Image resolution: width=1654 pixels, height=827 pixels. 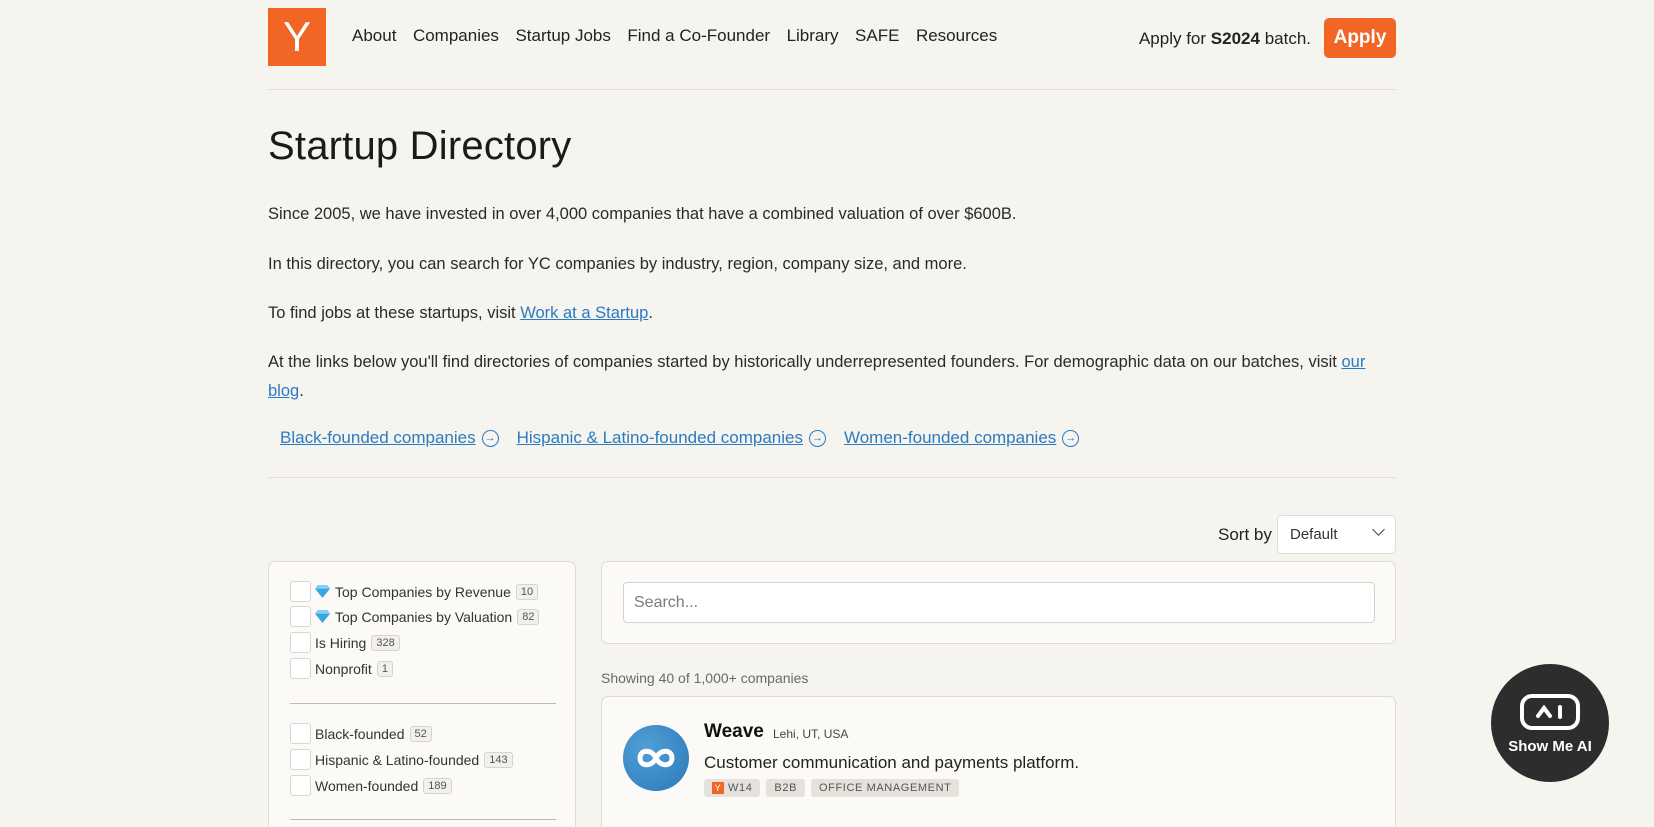 What do you see at coordinates (705, 678) in the screenshot?
I see `results-count: Showing 40 of 1,000+ companies` at bounding box center [705, 678].